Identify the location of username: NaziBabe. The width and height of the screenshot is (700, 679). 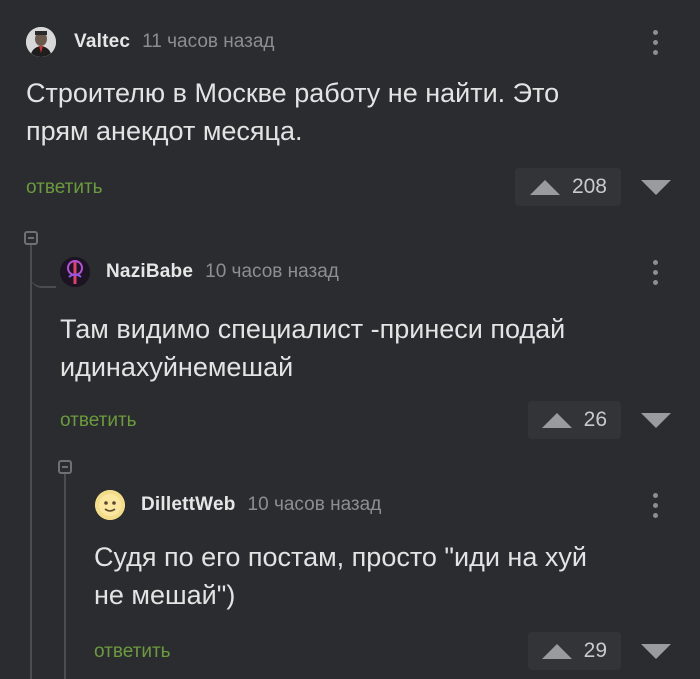
(149, 272).